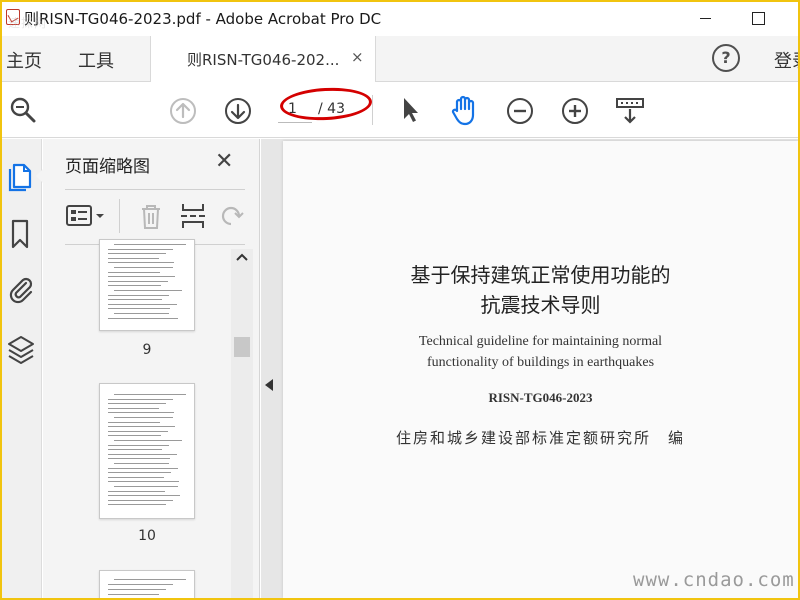 Image resolution: width=800 pixels, height=600 pixels. What do you see at coordinates (107, 167) in the screenshot?
I see `panel-title: 页面缩略图` at bounding box center [107, 167].